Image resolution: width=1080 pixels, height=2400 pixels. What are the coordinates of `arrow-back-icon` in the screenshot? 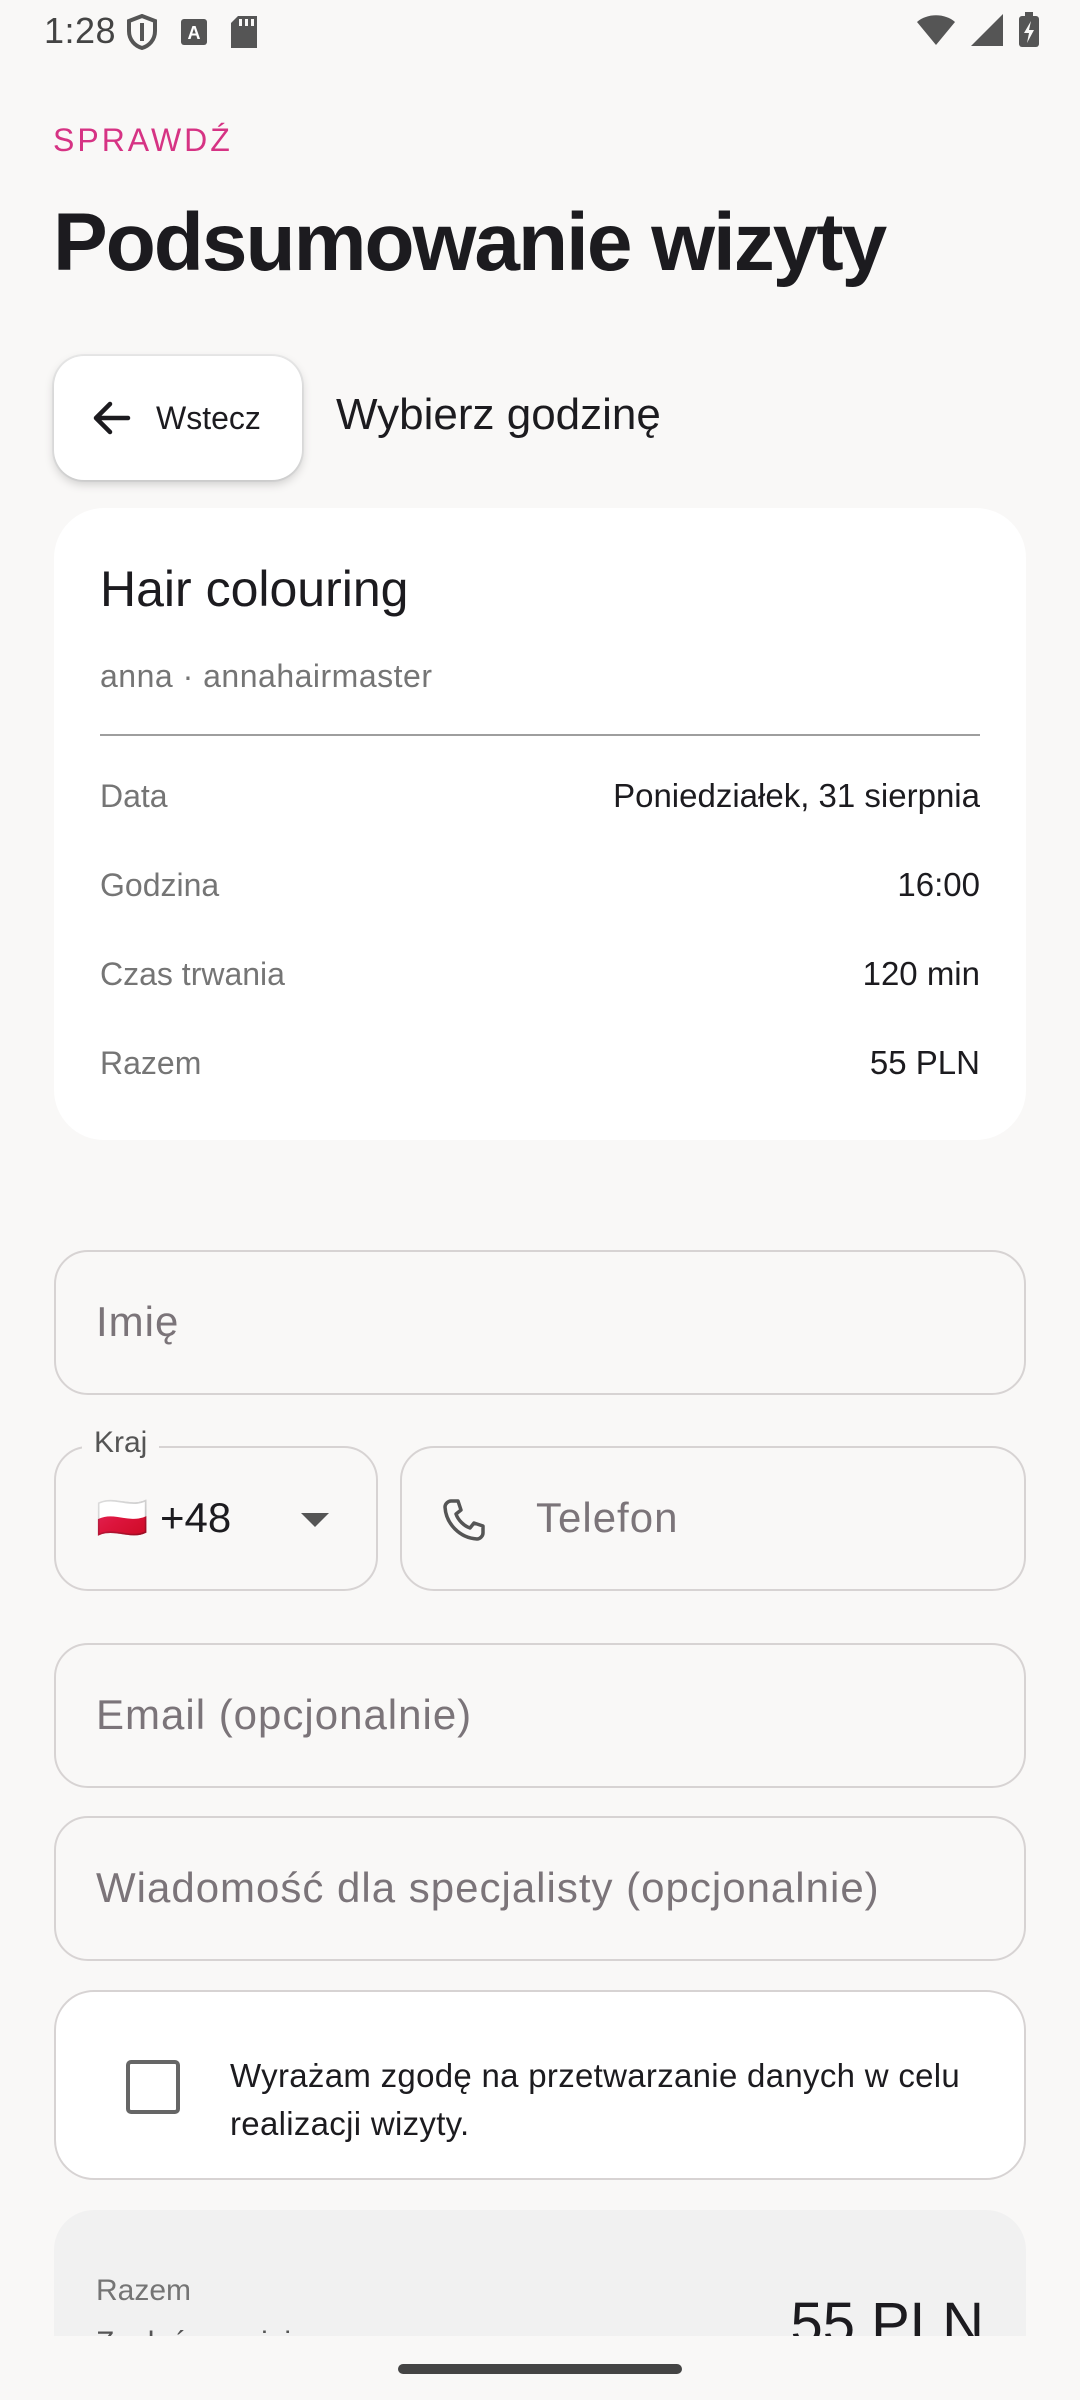 It's located at (112, 418).